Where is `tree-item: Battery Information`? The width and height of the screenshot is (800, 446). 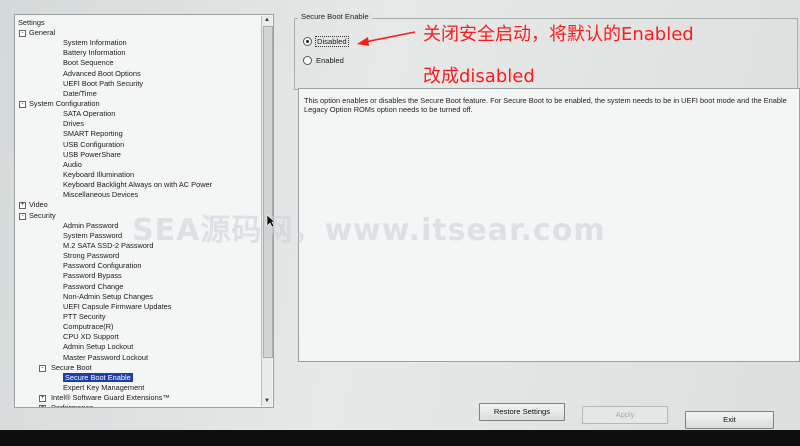
tree-item: Battery Information is located at coordinates (138, 53).